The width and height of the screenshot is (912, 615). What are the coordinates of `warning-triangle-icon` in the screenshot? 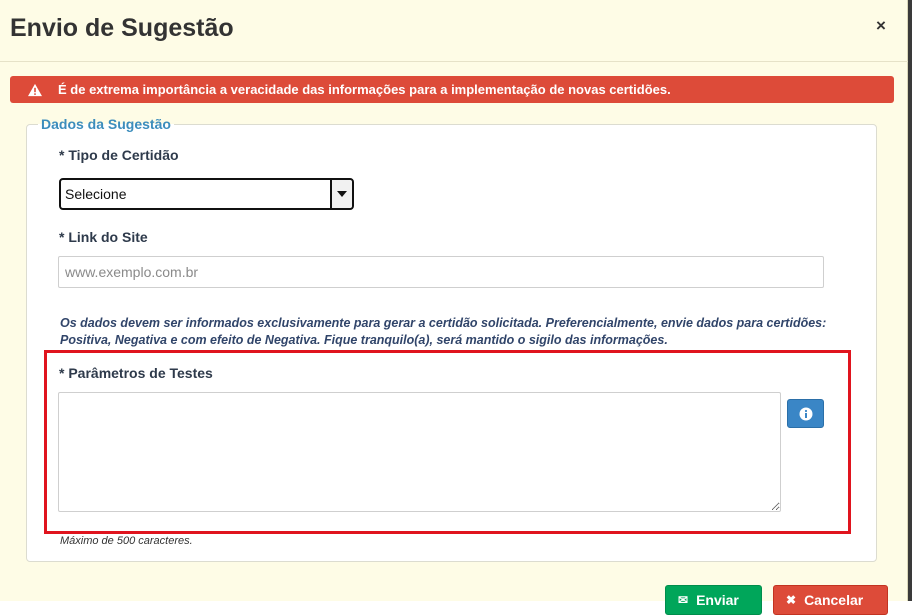 It's located at (35, 89).